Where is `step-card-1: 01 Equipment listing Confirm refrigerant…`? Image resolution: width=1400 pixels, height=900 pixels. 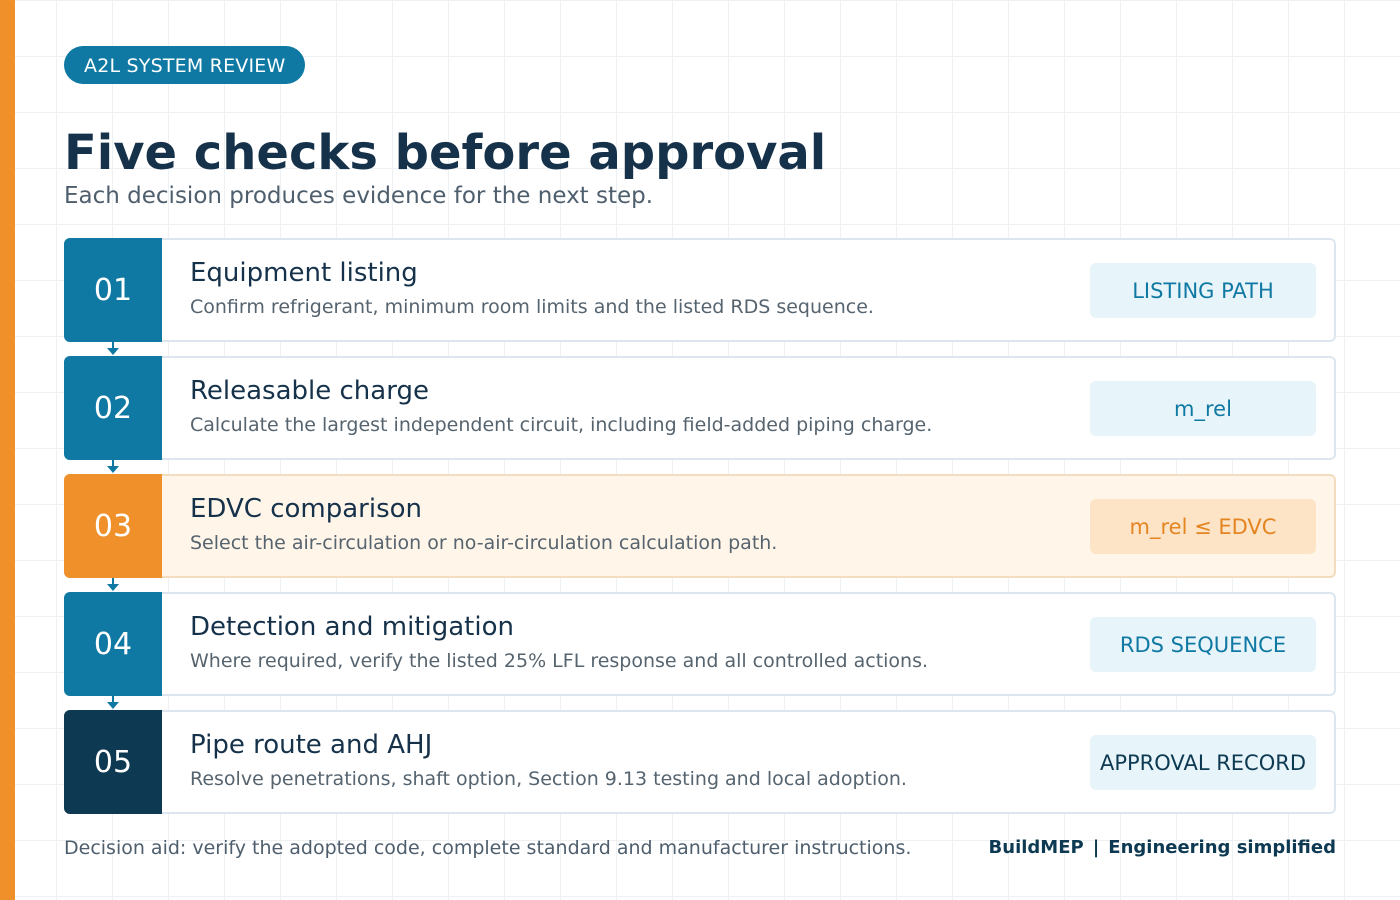 step-card-1: 01 Equipment listing Confirm refrigerant… is located at coordinates (700, 296).